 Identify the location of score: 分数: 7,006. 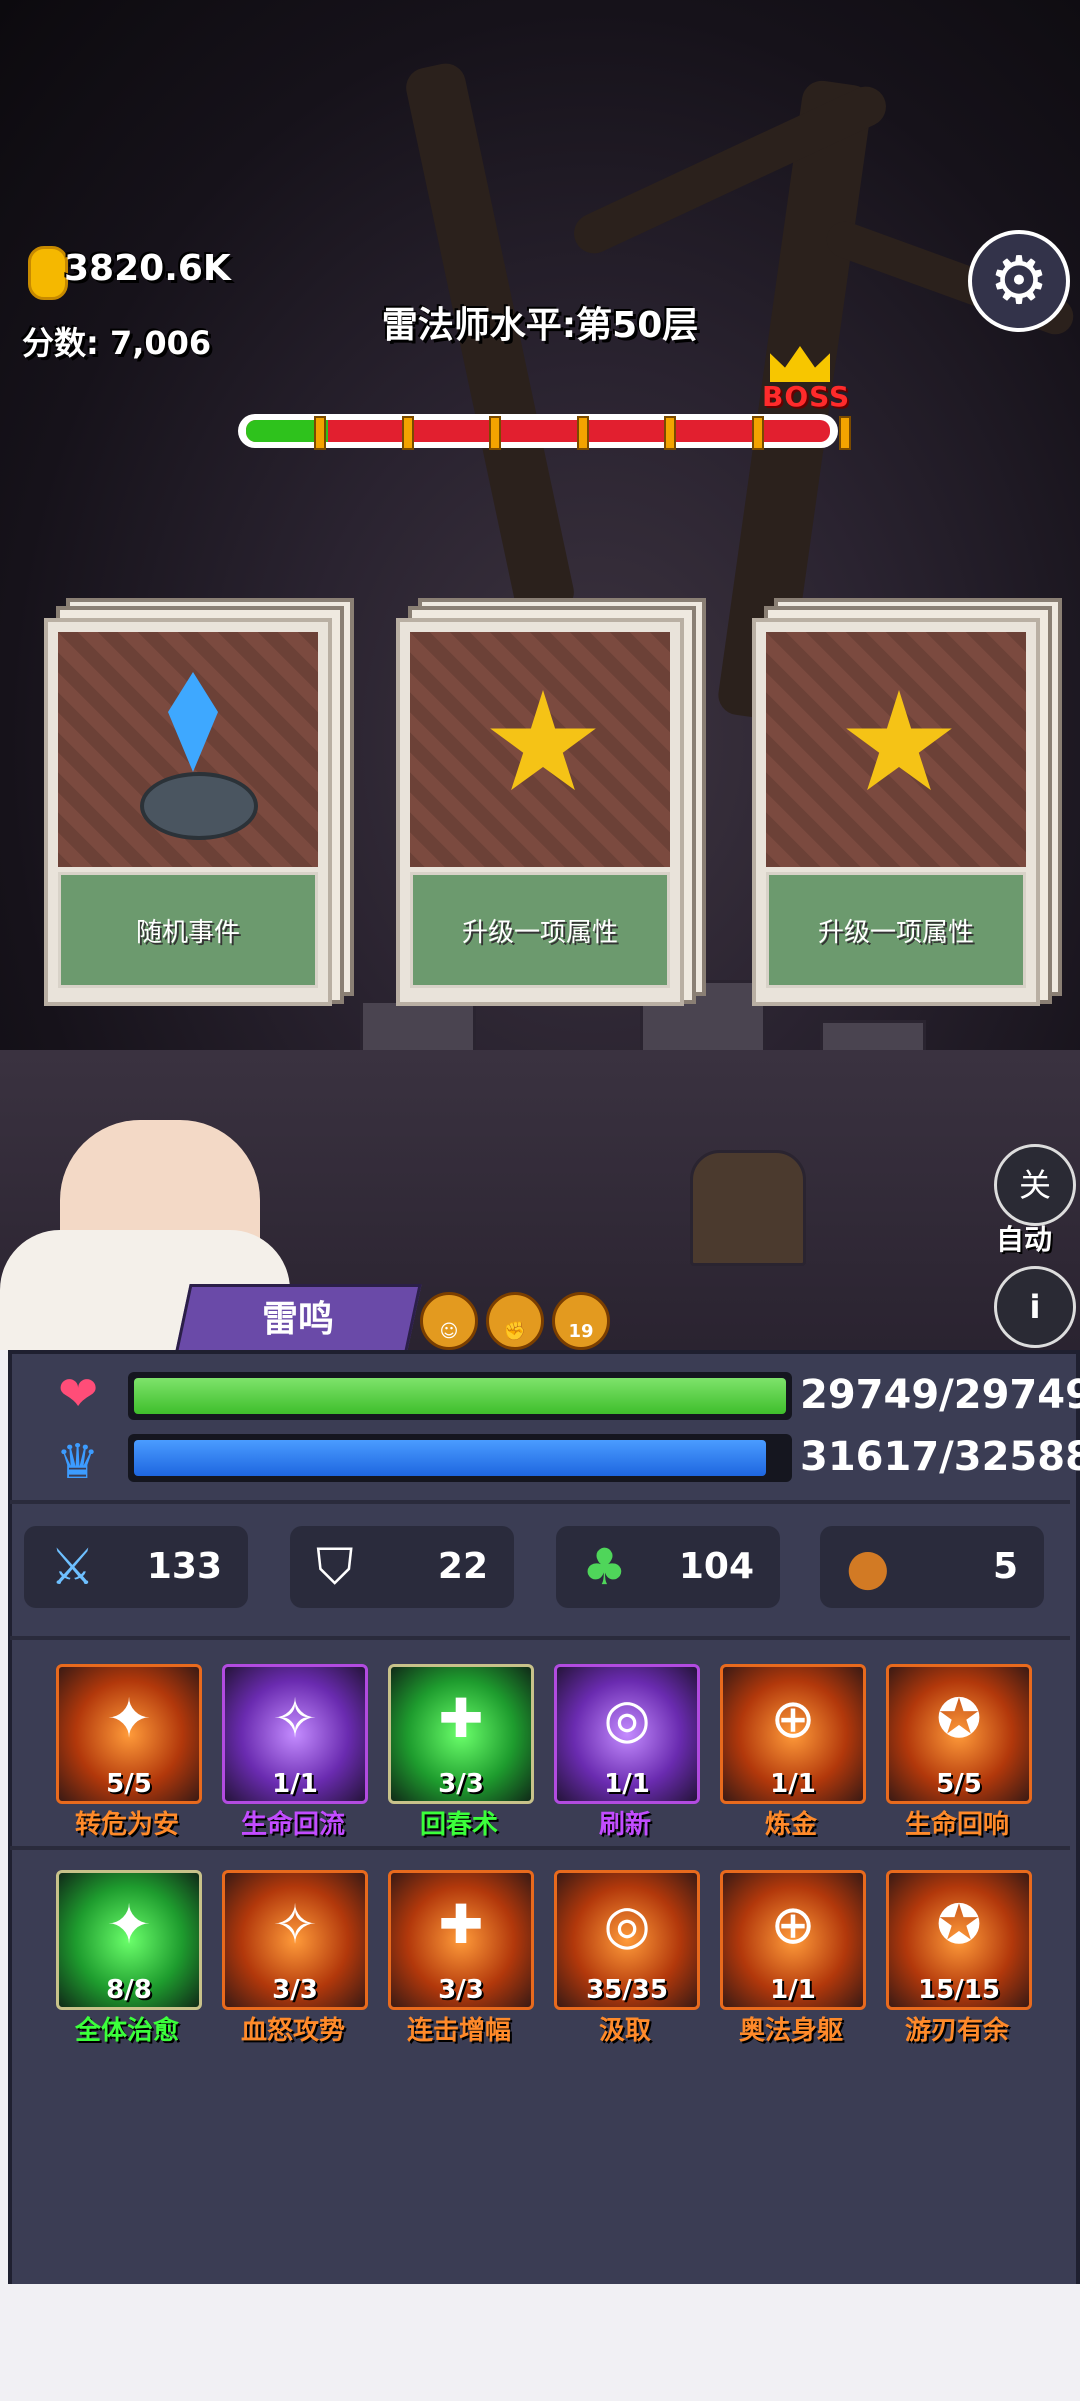
(116, 341).